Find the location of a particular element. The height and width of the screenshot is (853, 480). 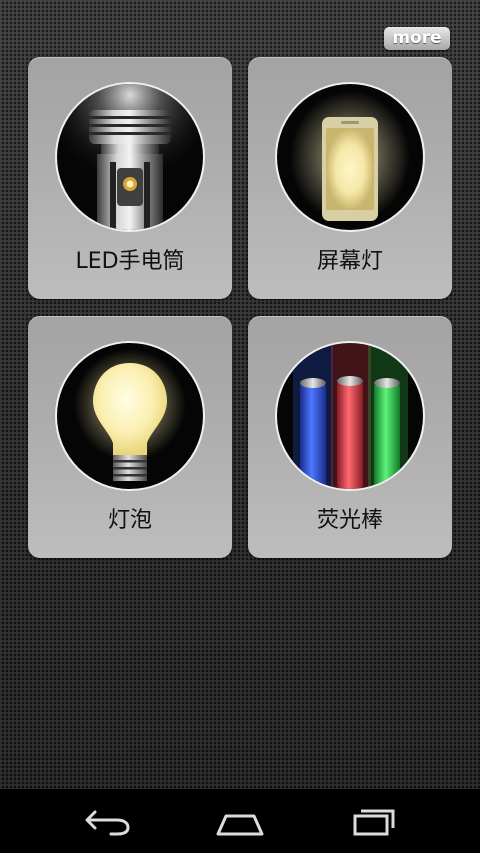

tile-screen-light: 屏幕灯 is located at coordinates (350, 178).